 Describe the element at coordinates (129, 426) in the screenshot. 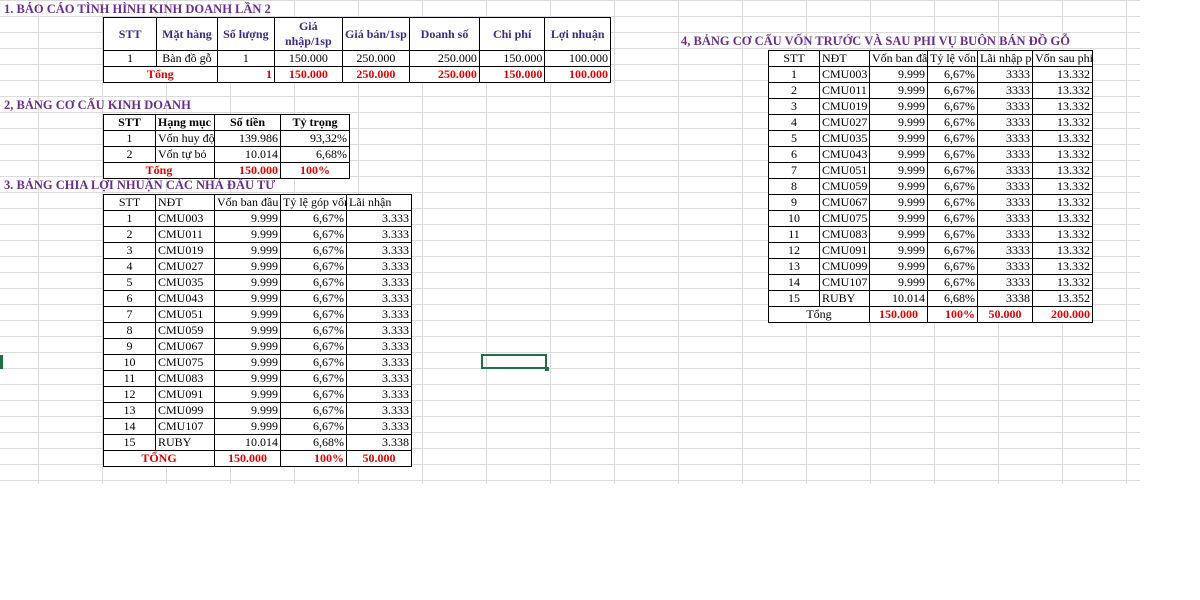

I see `cell: 14` at that location.